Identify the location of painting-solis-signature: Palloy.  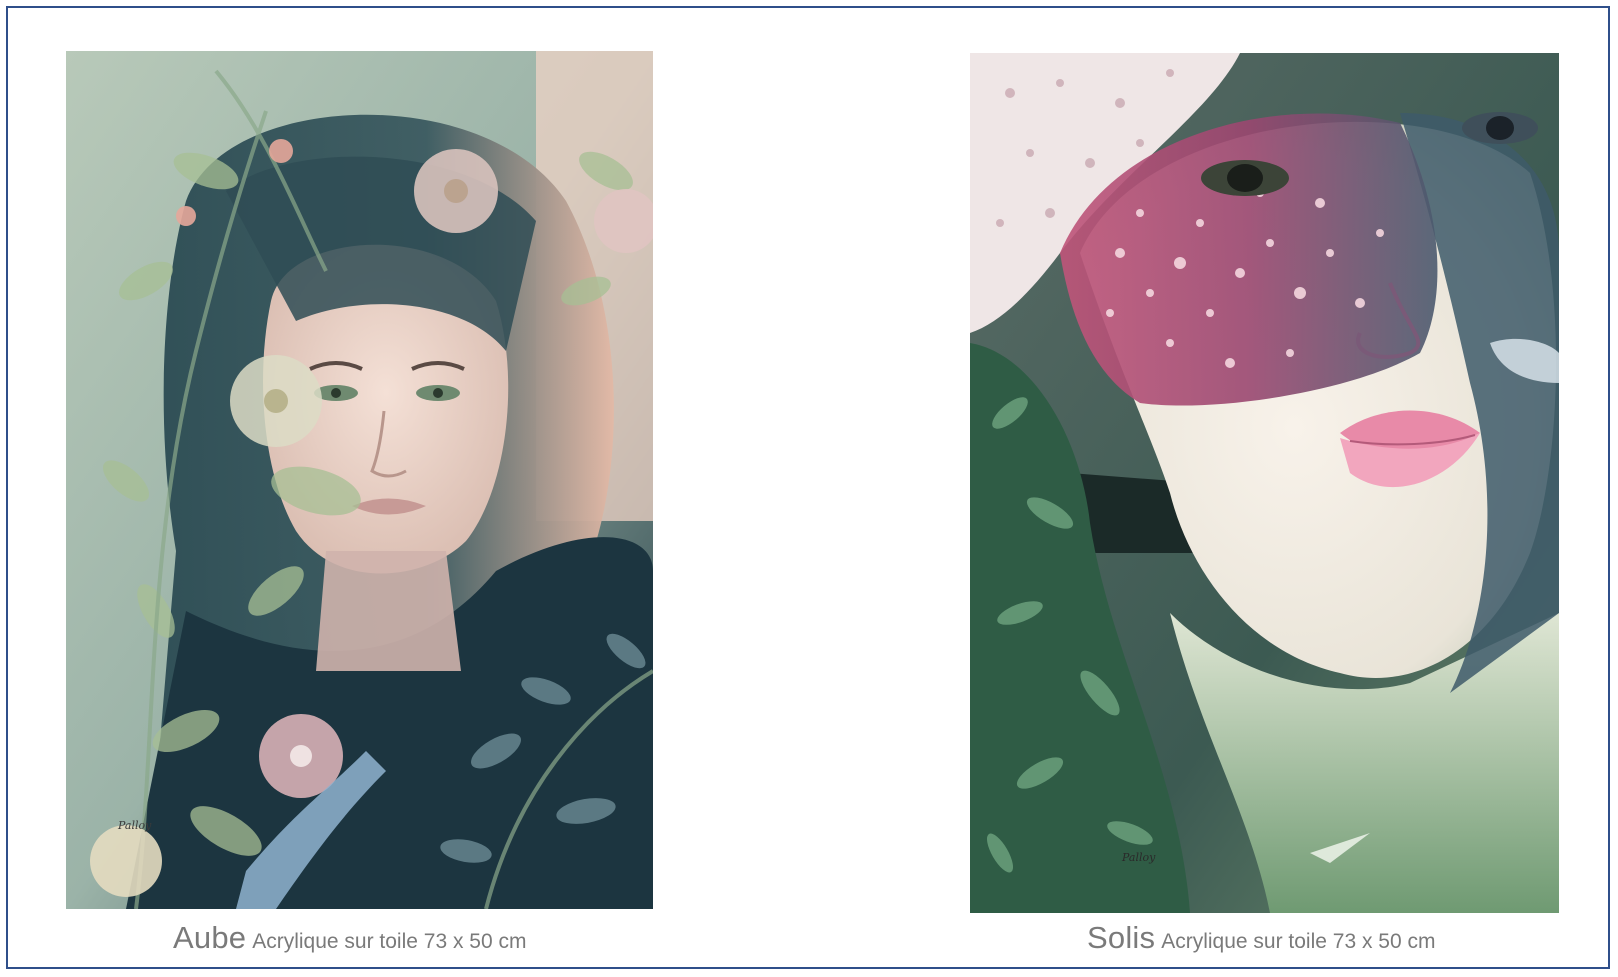
(1138, 857).